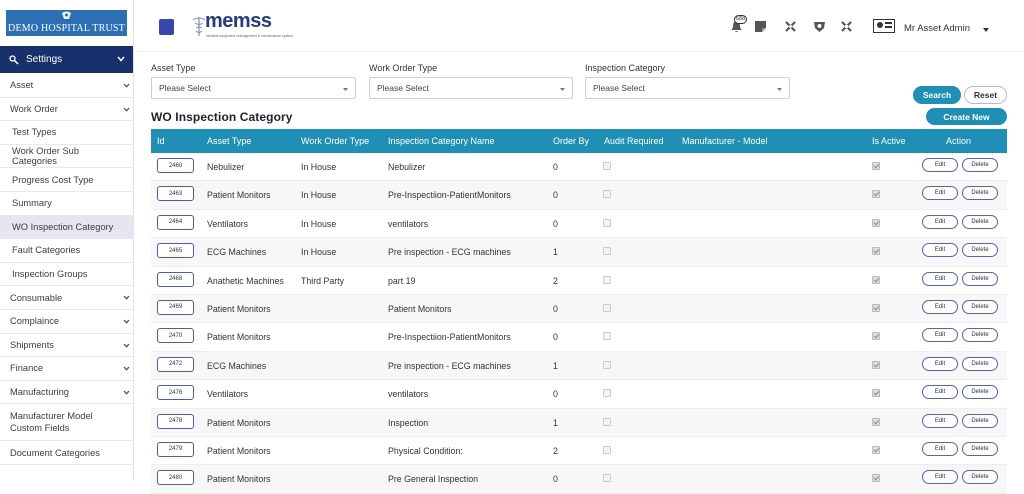 This screenshot has width=1024, height=494. I want to click on row-id-button: 2464, so click(175, 222).